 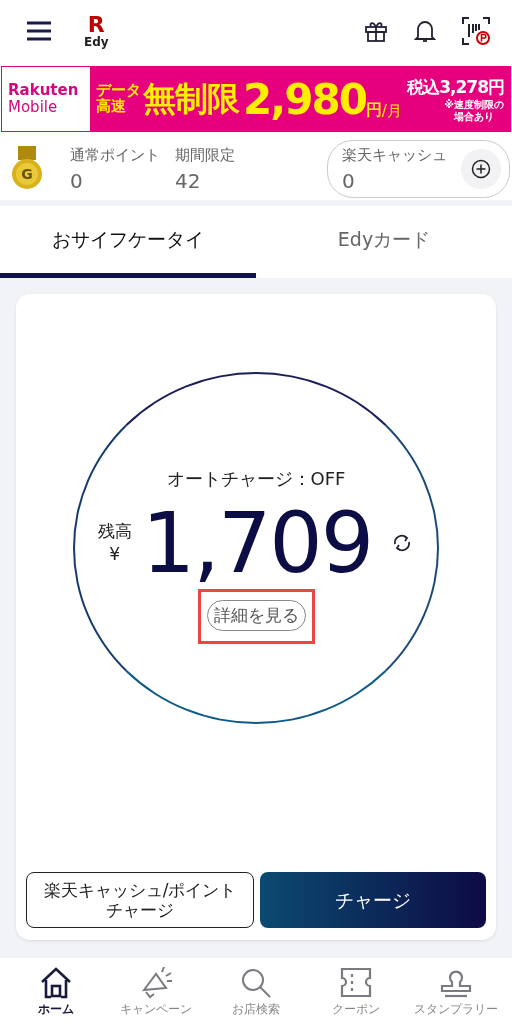 What do you see at coordinates (56, 995) in the screenshot?
I see `nav-tab: ホーム` at bounding box center [56, 995].